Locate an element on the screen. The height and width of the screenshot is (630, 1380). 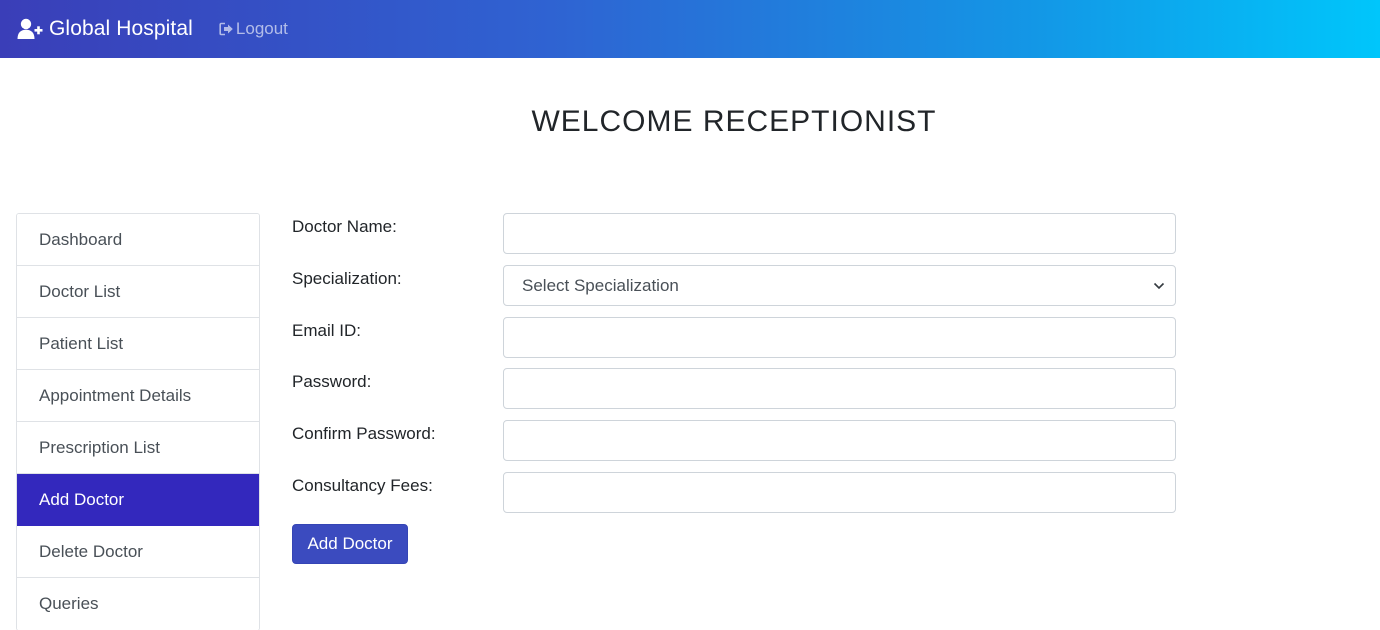
specialization-row: Specialization: Select Specialization is located at coordinates (734, 285).